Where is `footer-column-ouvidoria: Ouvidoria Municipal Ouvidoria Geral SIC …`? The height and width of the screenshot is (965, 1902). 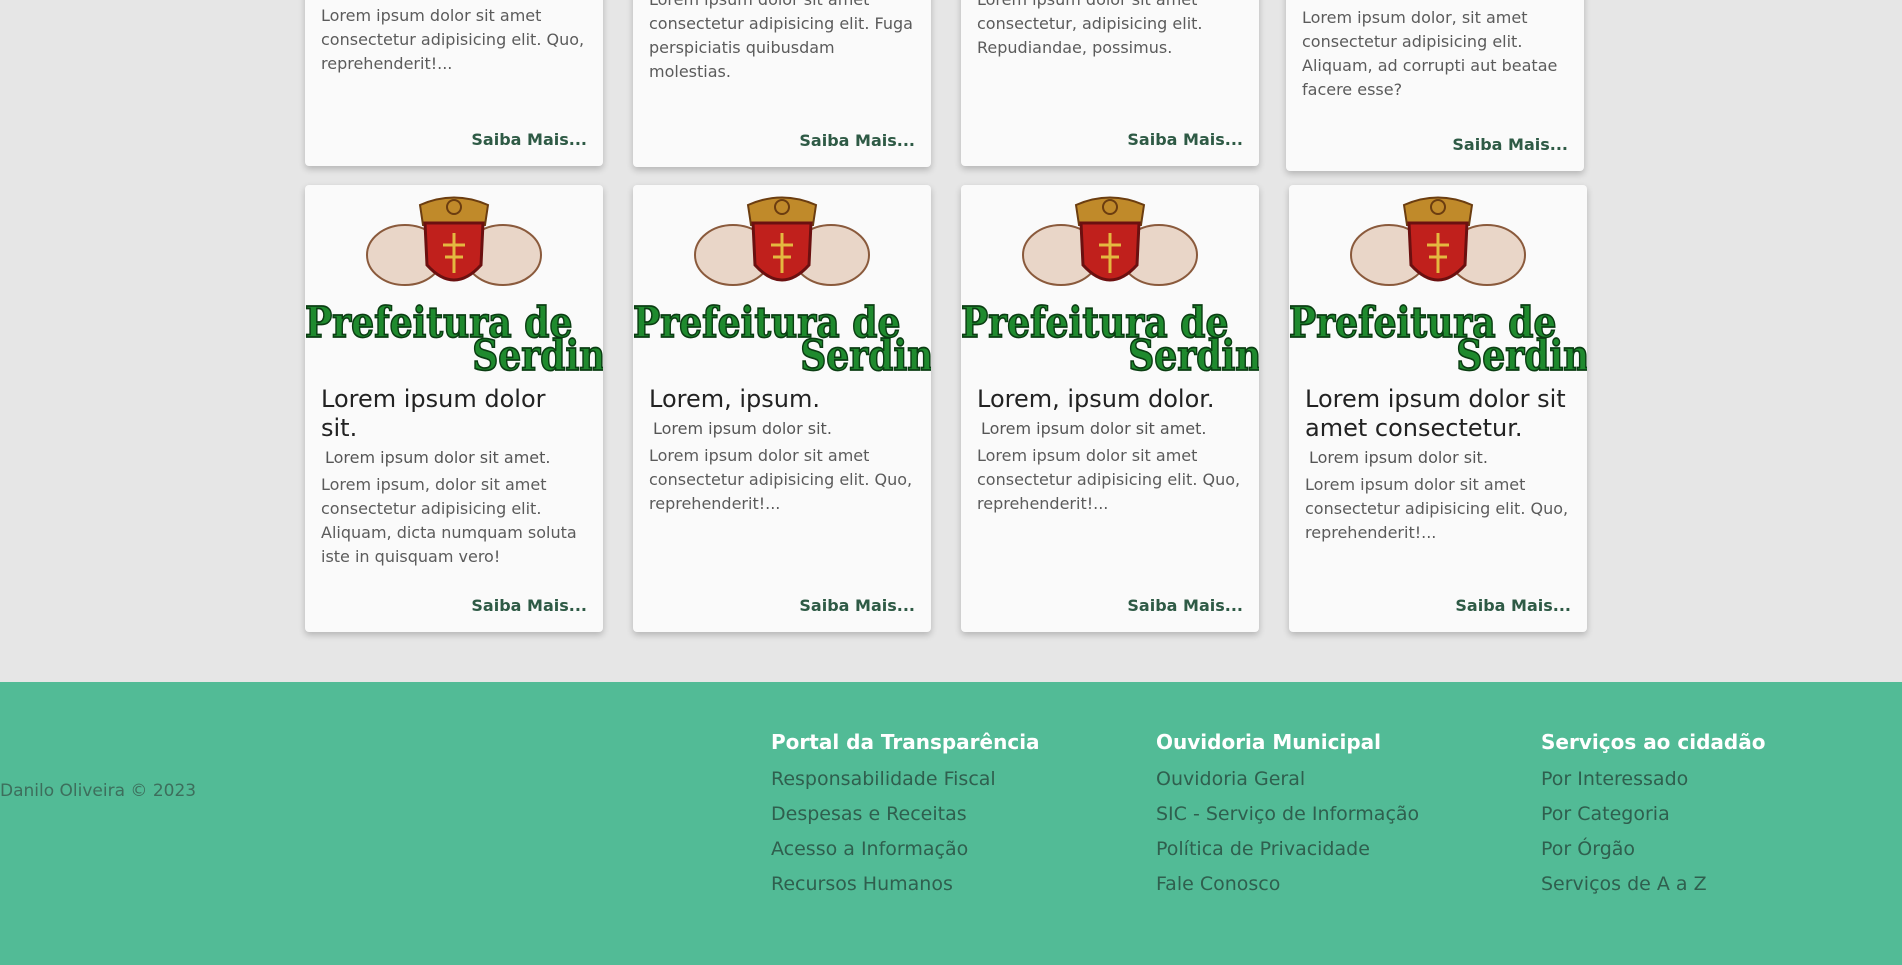 footer-column-ouvidoria: Ouvidoria Municipal Ouvidoria Geral SIC … is located at coordinates (1287, 816).